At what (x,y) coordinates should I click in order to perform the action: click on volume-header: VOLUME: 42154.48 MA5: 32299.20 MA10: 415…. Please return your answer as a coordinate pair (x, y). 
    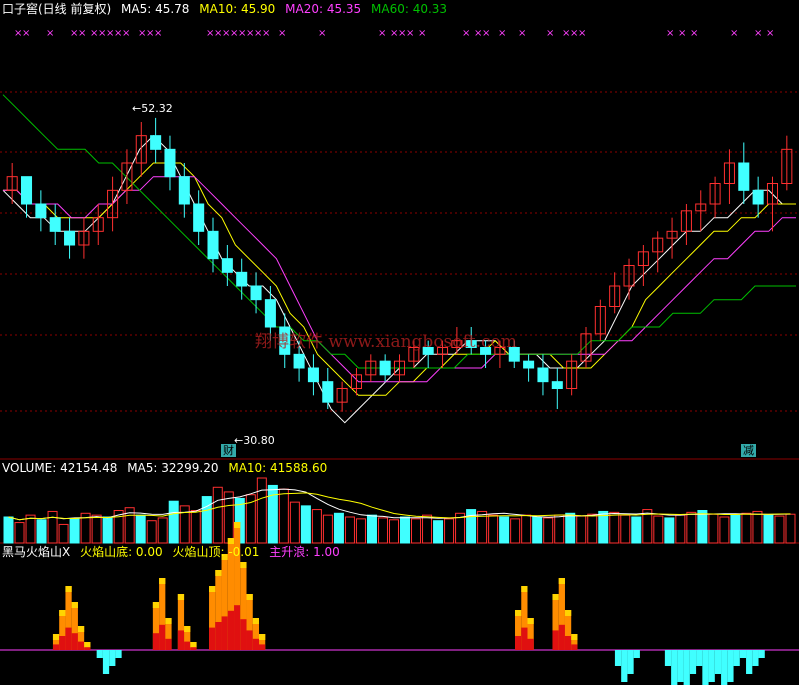
    Looking at the image, I should click on (167, 468).